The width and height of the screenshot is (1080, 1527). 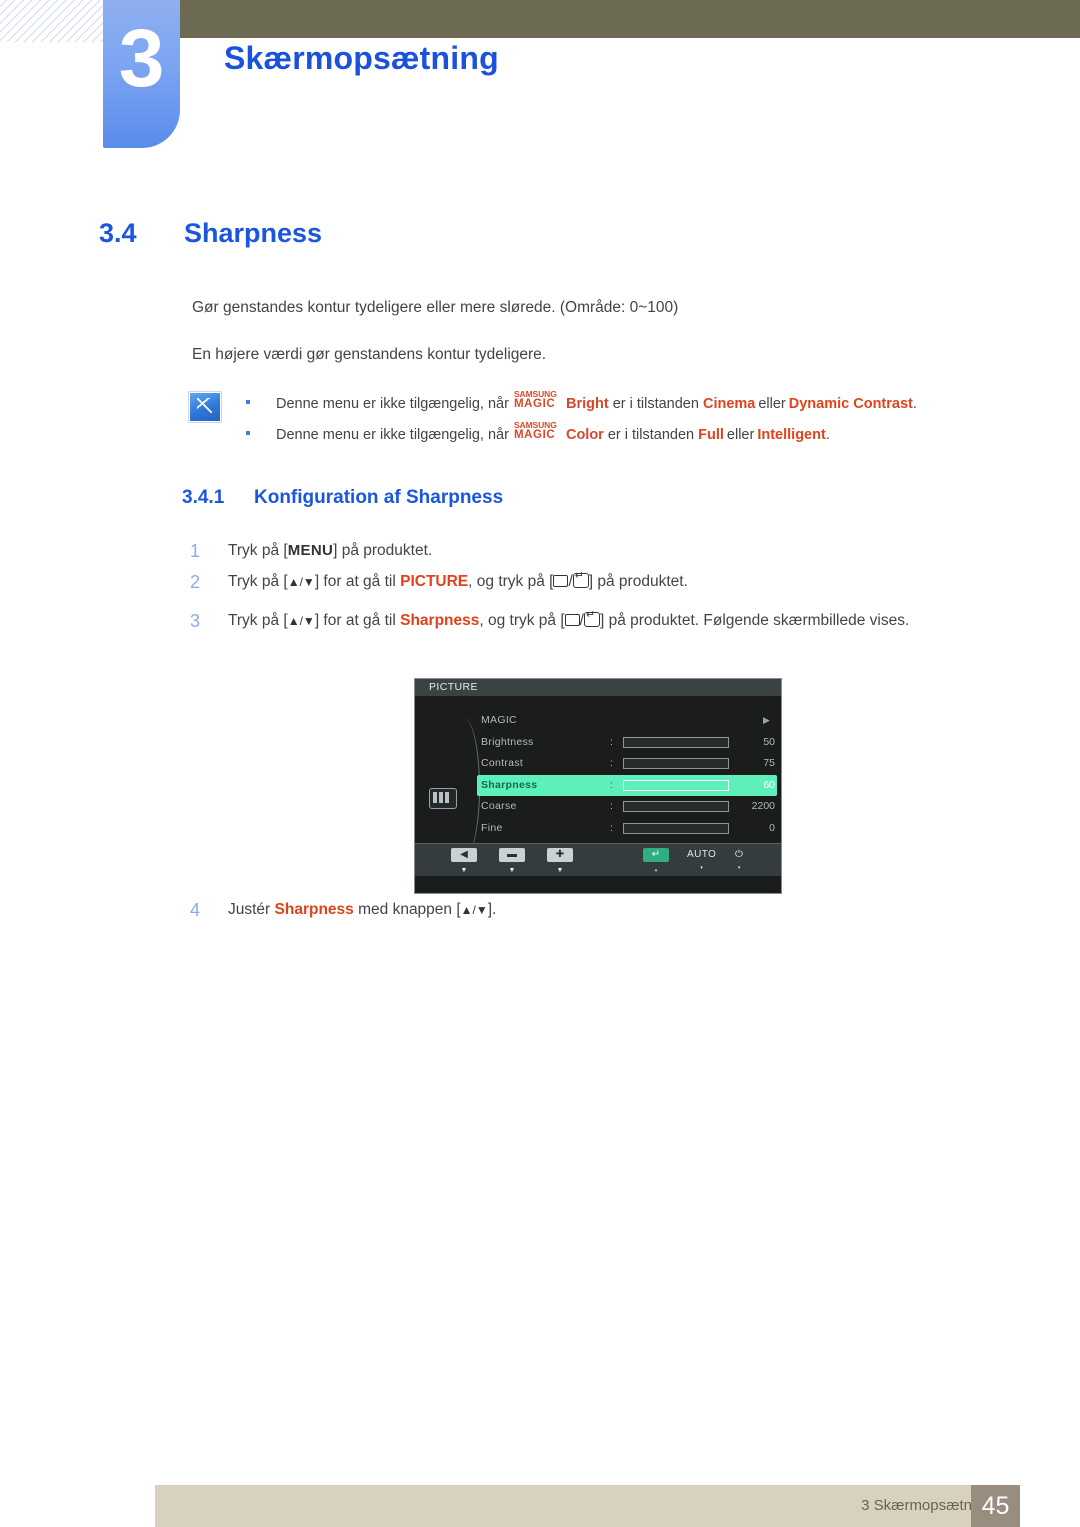 What do you see at coordinates (656, 855) in the screenshot?
I see `enter-icon: ↵` at bounding box center [656, 855].